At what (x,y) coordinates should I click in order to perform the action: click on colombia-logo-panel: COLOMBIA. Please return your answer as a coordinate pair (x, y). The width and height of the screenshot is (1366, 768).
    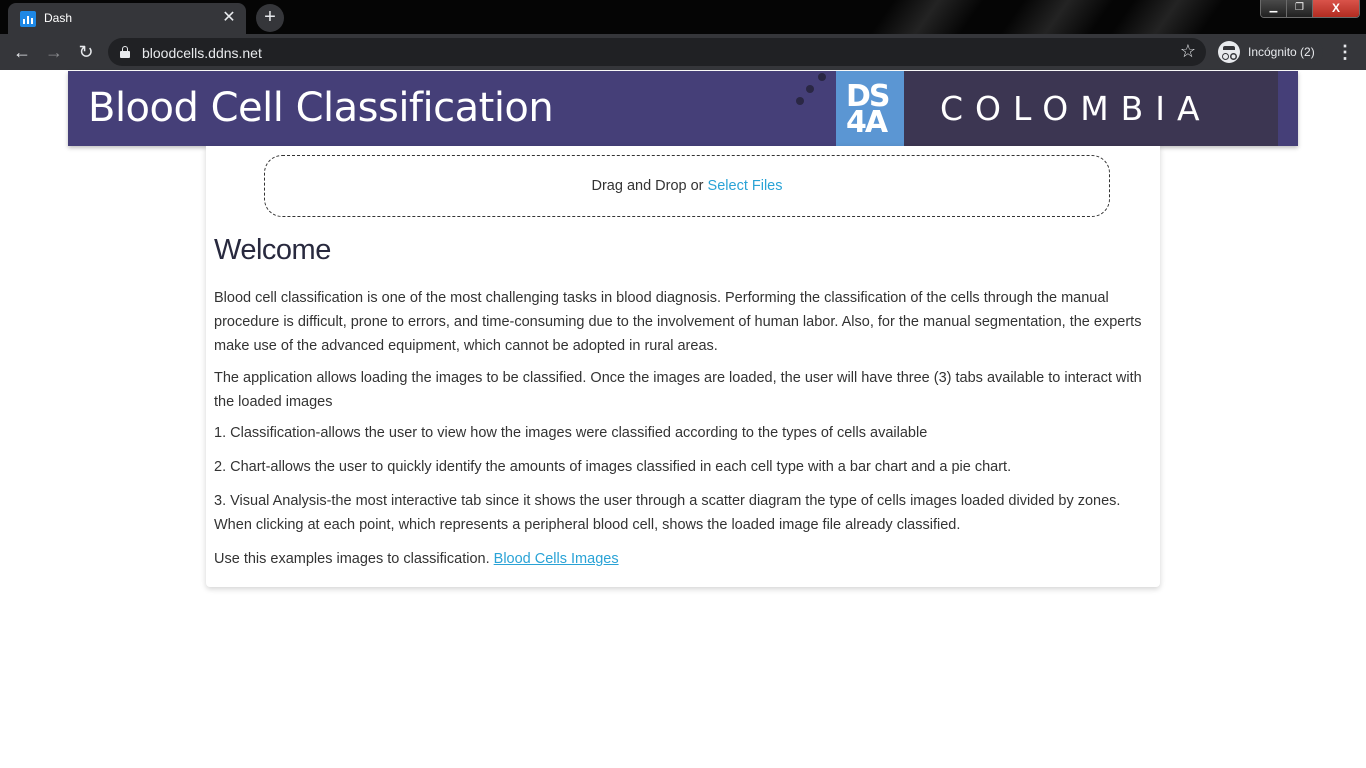
    Looking at the image, I should click on (1091, 108).